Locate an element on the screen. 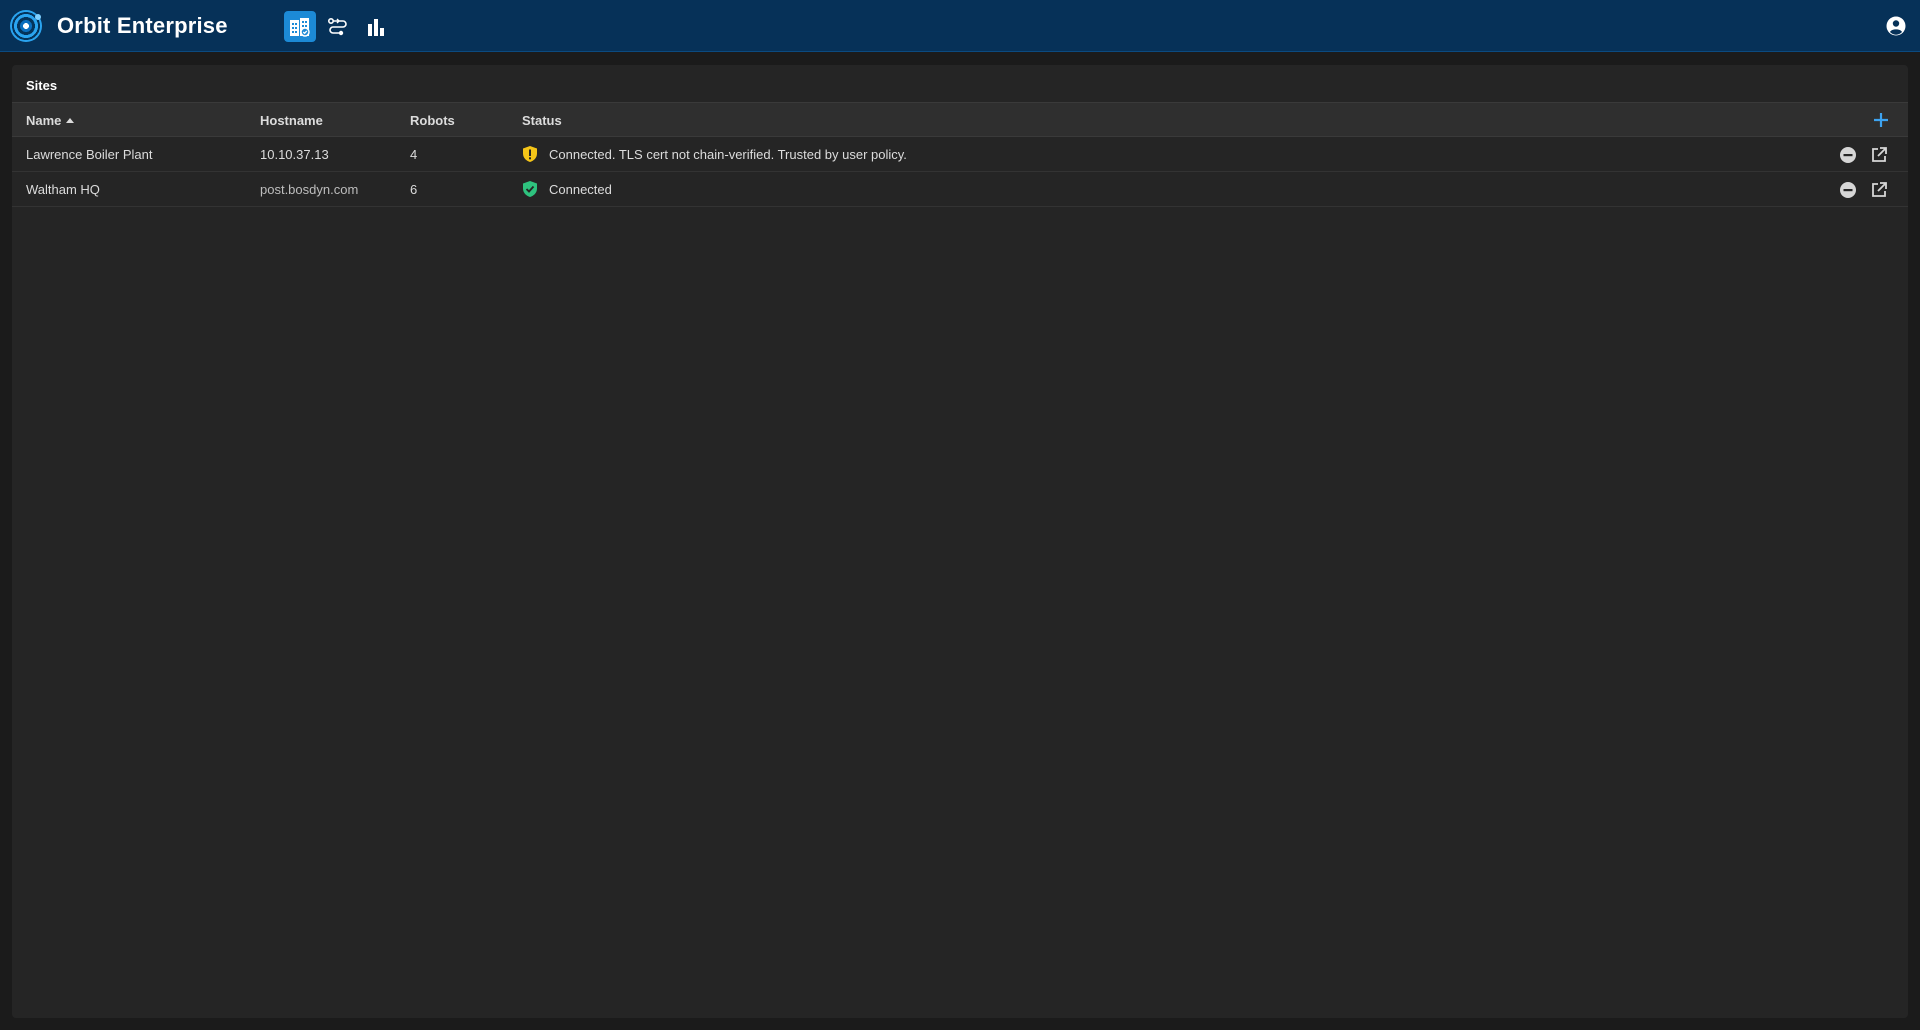  routes-icon is located at coordinates (337, 26).